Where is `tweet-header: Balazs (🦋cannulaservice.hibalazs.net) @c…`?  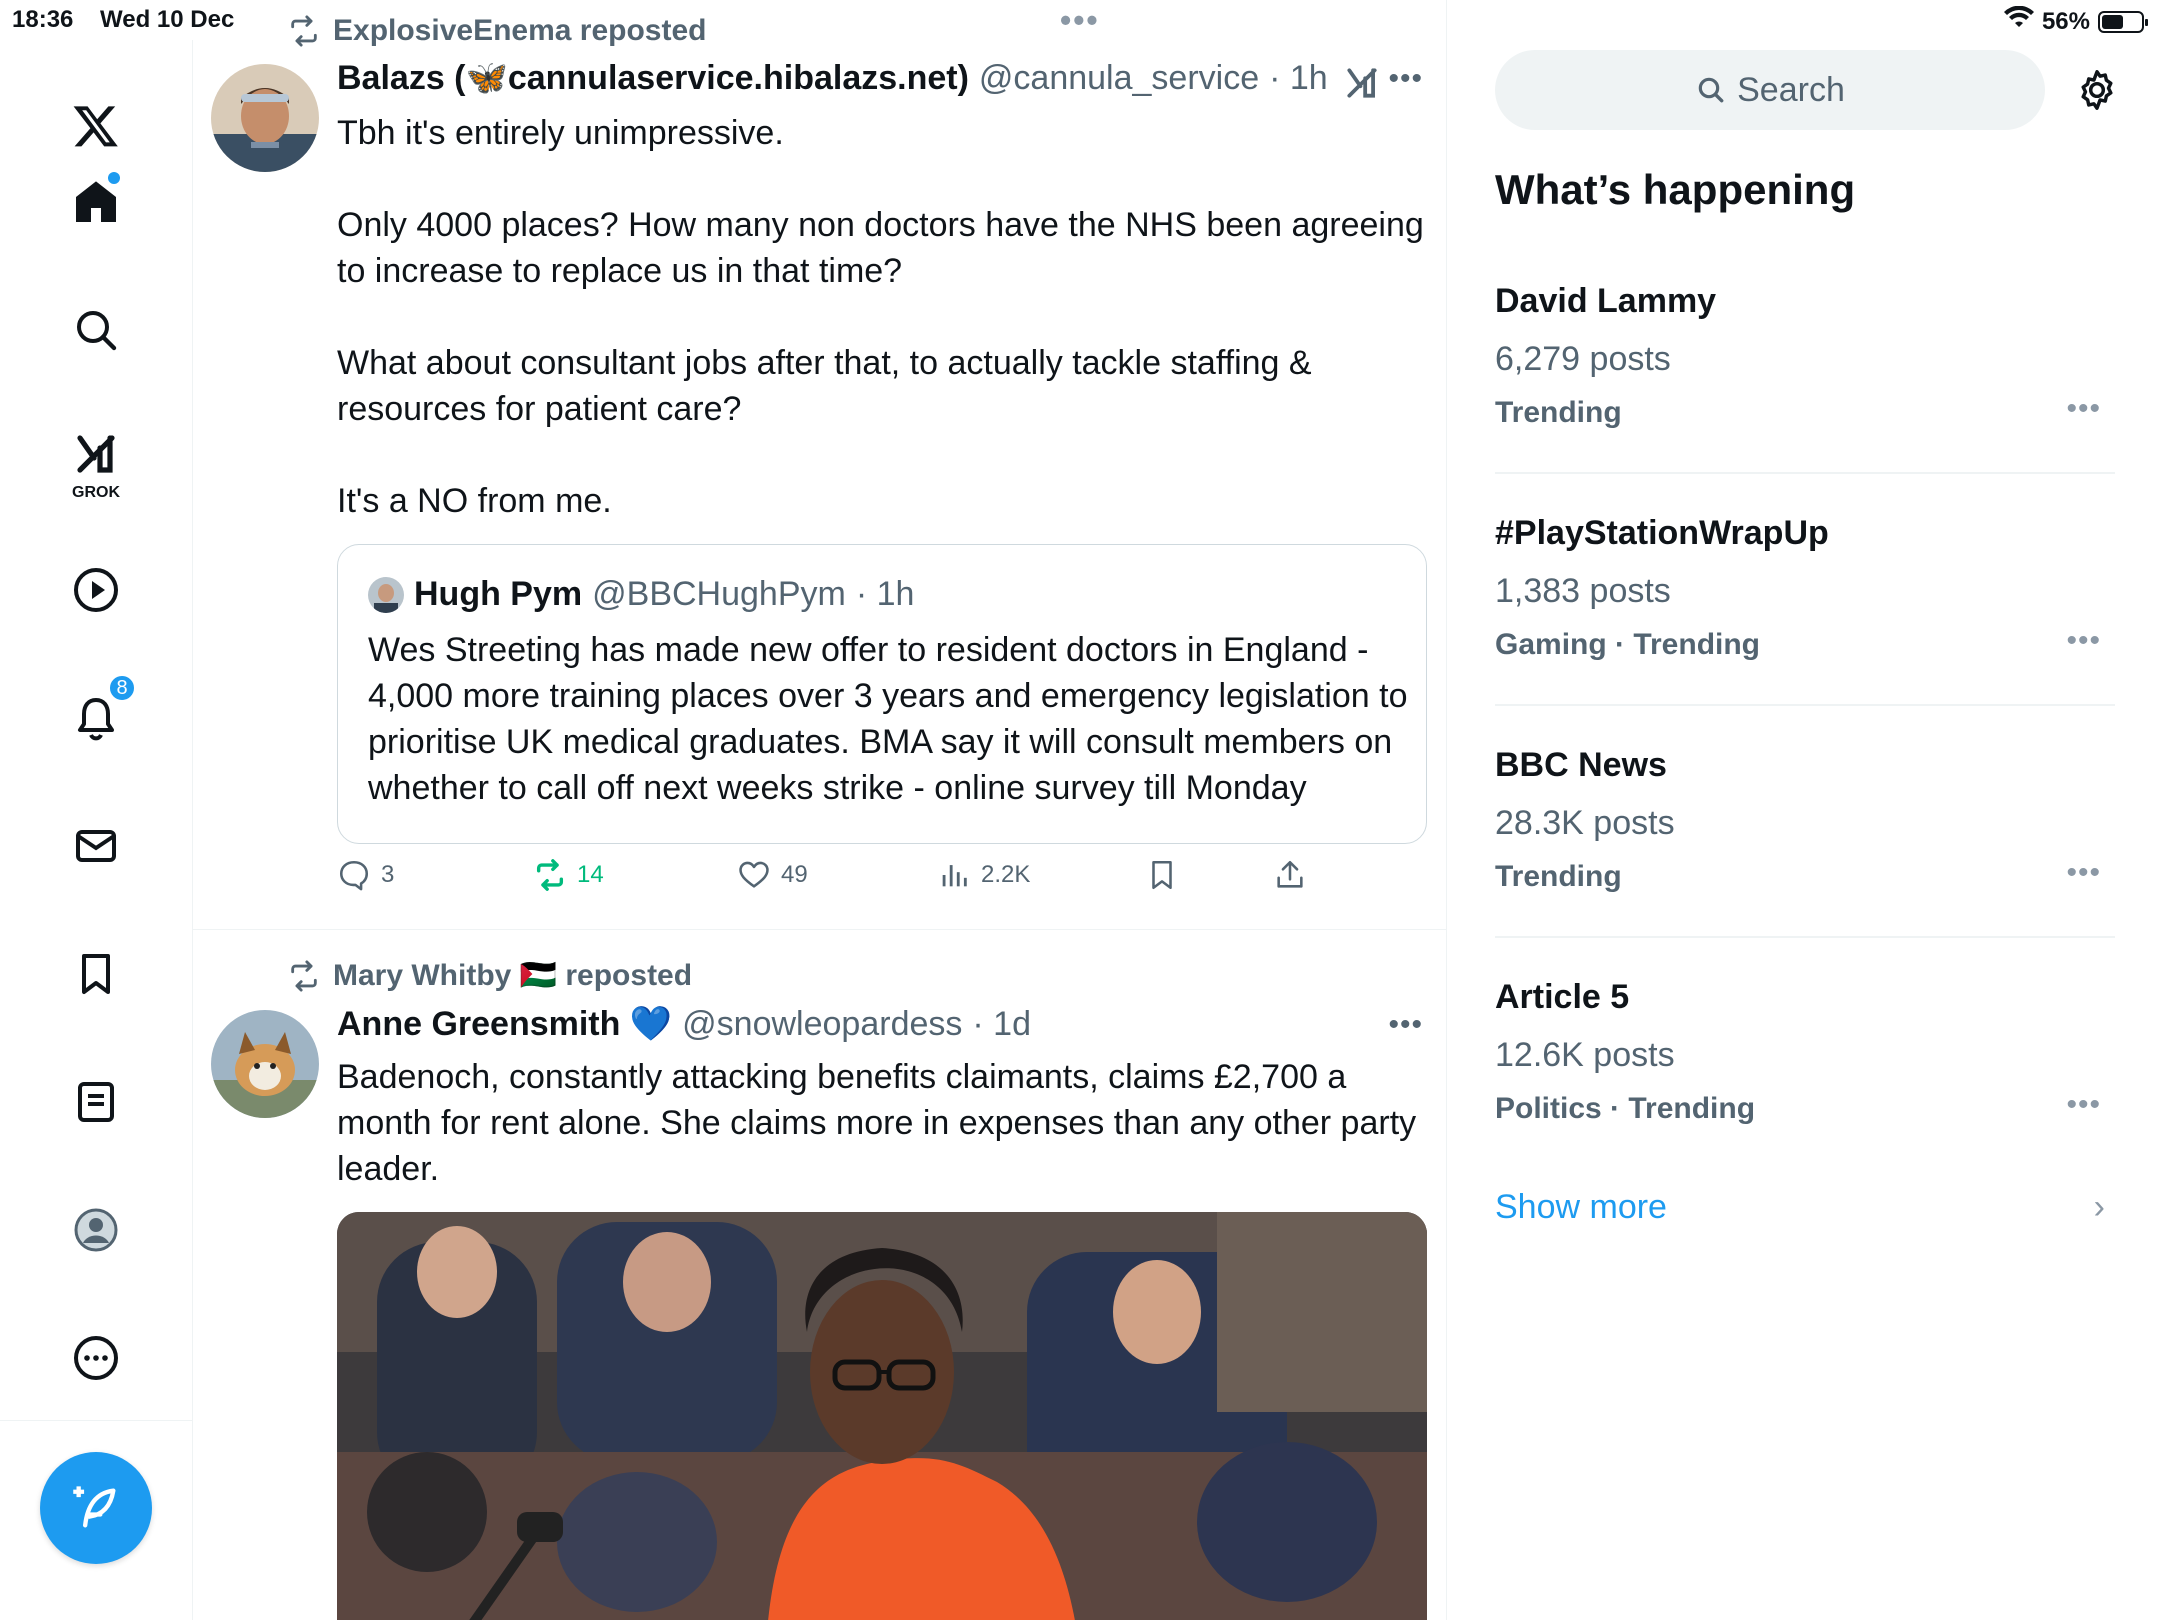
tweet-header: Balazs (🦋cannulaservice.hibalazs.net) @c… is located at coordinates (832, 78).